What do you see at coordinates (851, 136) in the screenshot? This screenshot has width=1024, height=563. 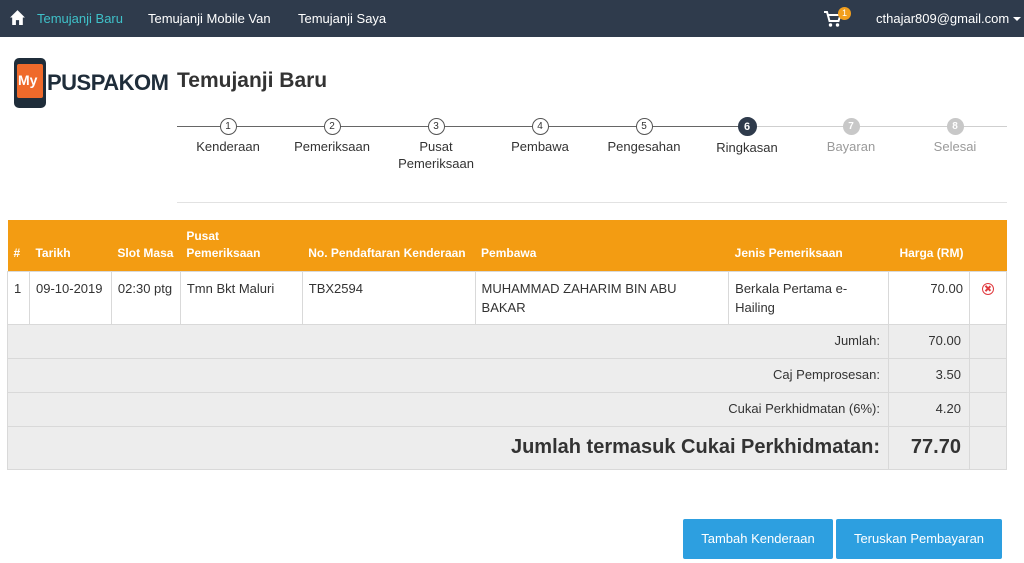 I see `step-bayaran: 7 Bayaran` at bounding box center [851, 136].